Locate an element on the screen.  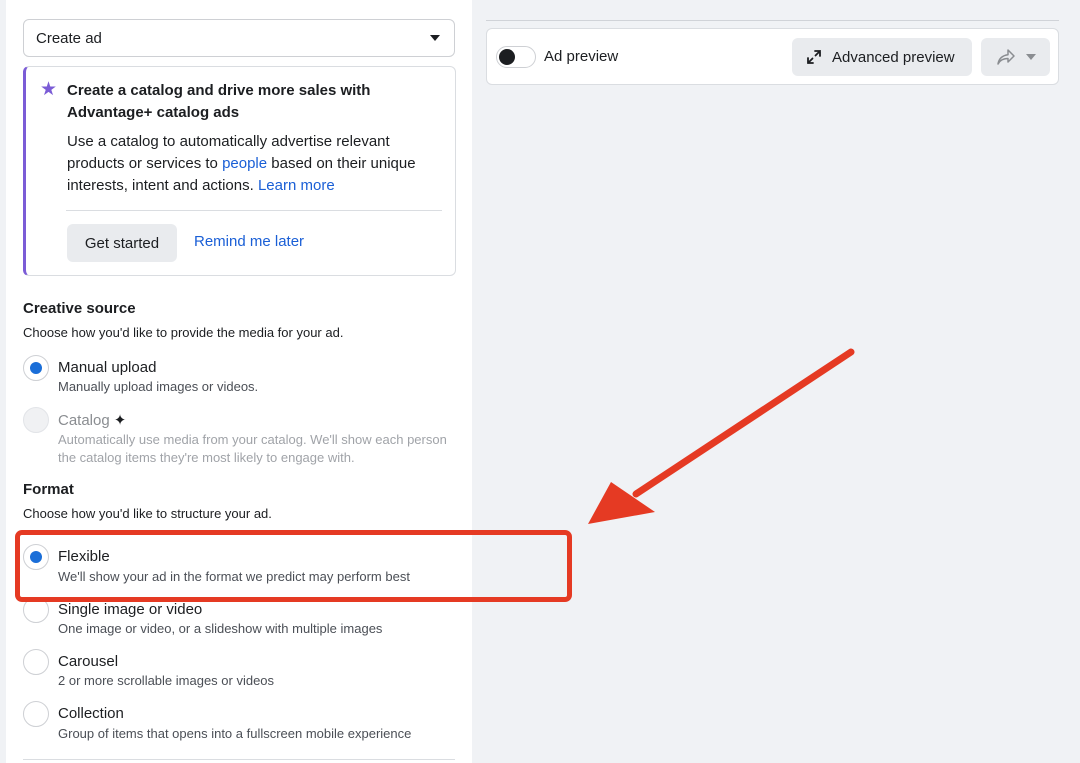
carousel-radio is located at coordinates (36, 662).